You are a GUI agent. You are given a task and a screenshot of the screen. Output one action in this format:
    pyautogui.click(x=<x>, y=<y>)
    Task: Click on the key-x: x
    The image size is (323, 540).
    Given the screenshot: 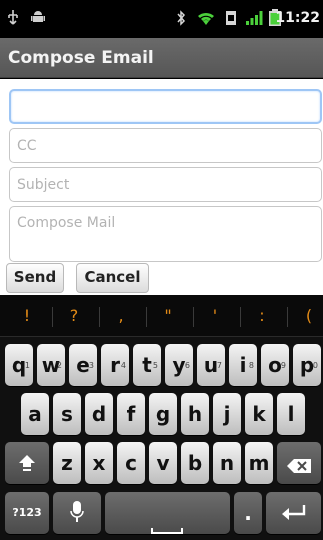 What is the action you would take?
    pyautogui.click(x=99, y=463)
    